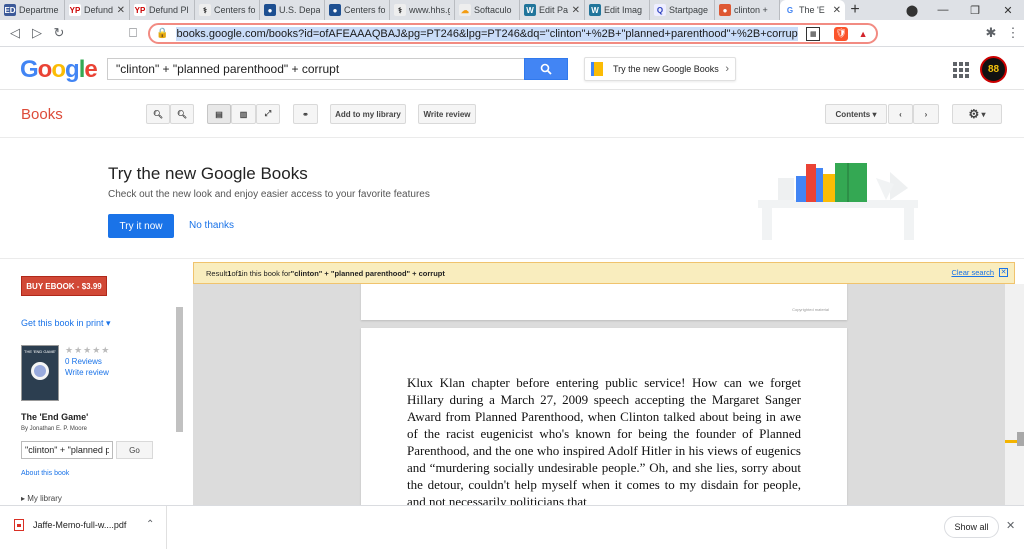 The width and height of the screenshot is (1024, 549). I want to click on tab-favicon-icon: Q, so click(660, 10).